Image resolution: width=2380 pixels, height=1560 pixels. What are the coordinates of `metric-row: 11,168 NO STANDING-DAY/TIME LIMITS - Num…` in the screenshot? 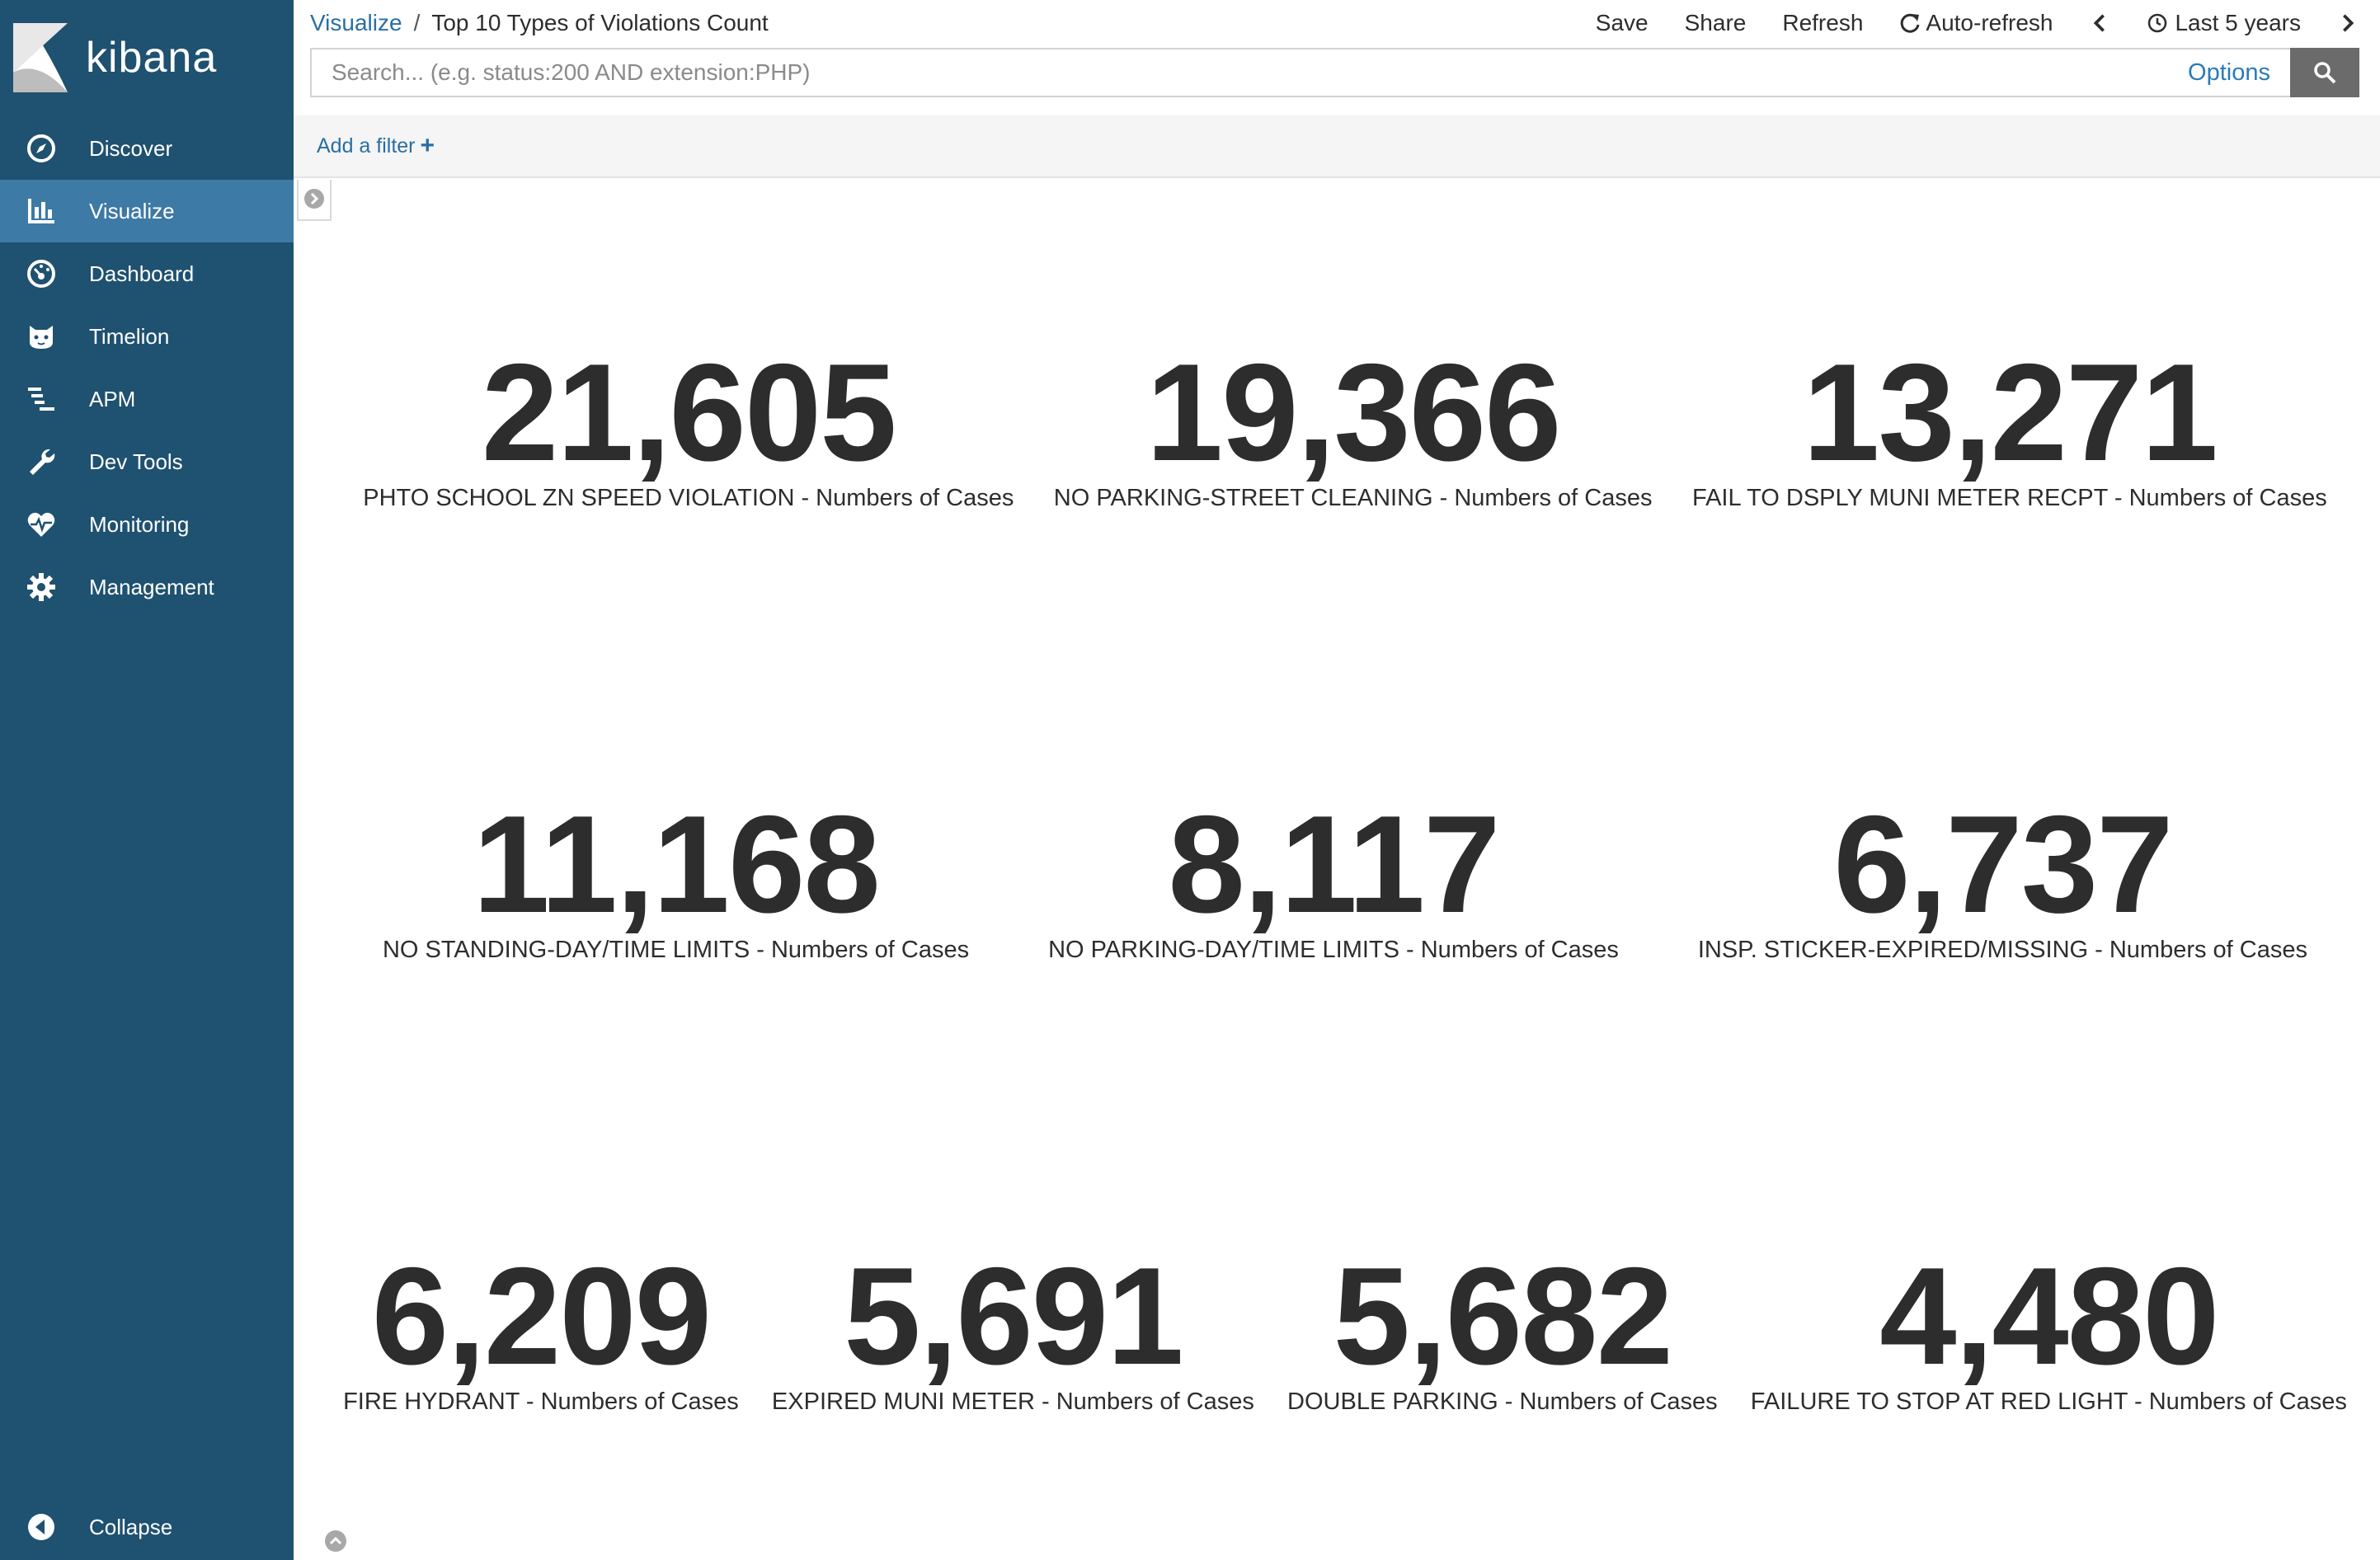 It's located at (1337, 879).